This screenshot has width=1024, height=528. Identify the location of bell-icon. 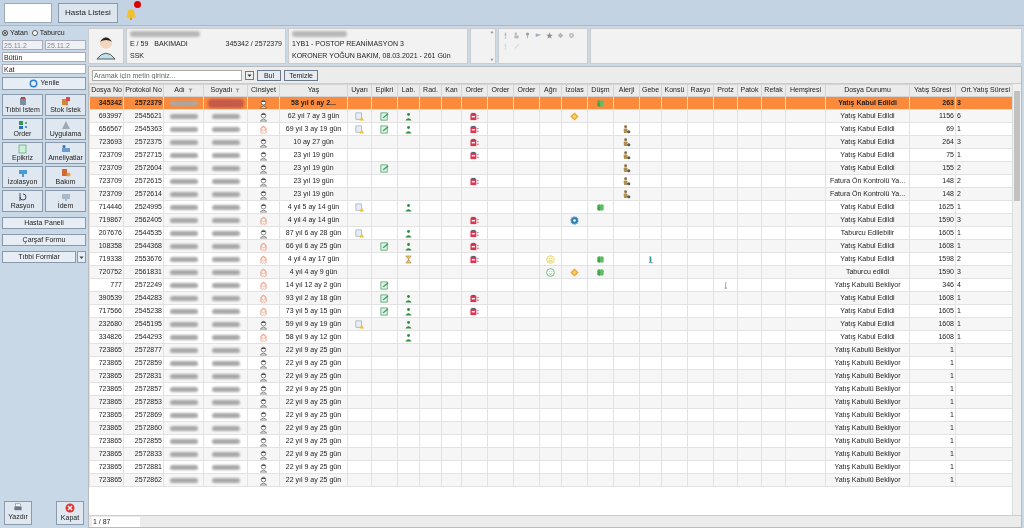
(130, 13).